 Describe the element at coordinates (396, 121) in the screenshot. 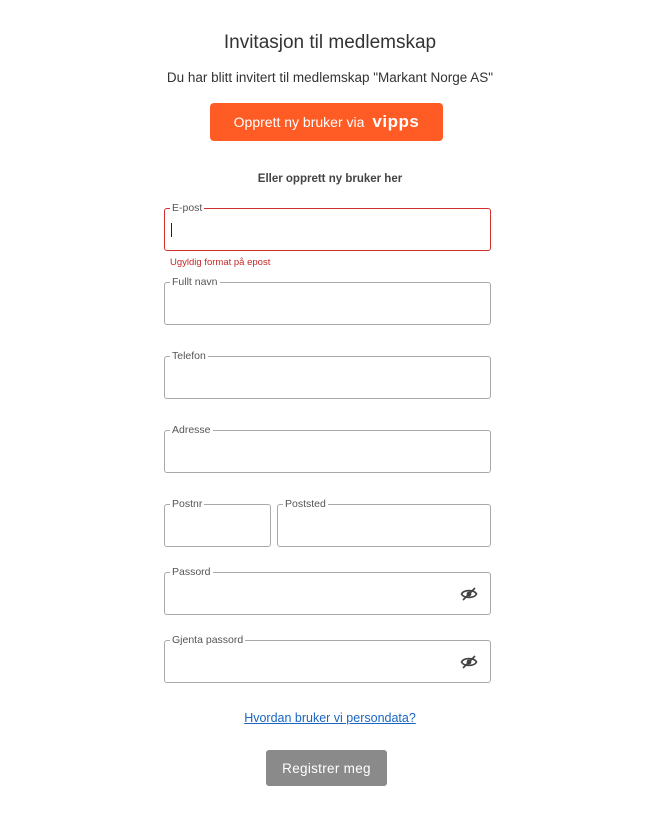

I see `vipps-logo: vipps` at that location.